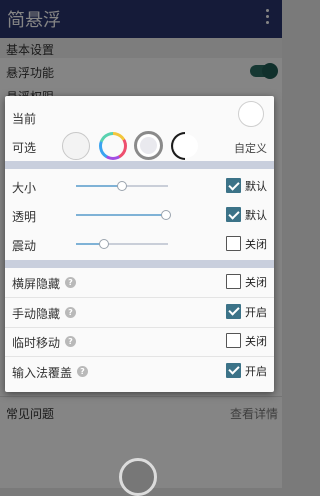 This screenshot has height=496, width=320. Describe the element at coordinates (76, 146) in the screenshot. I see `style-option-plain` at that location.